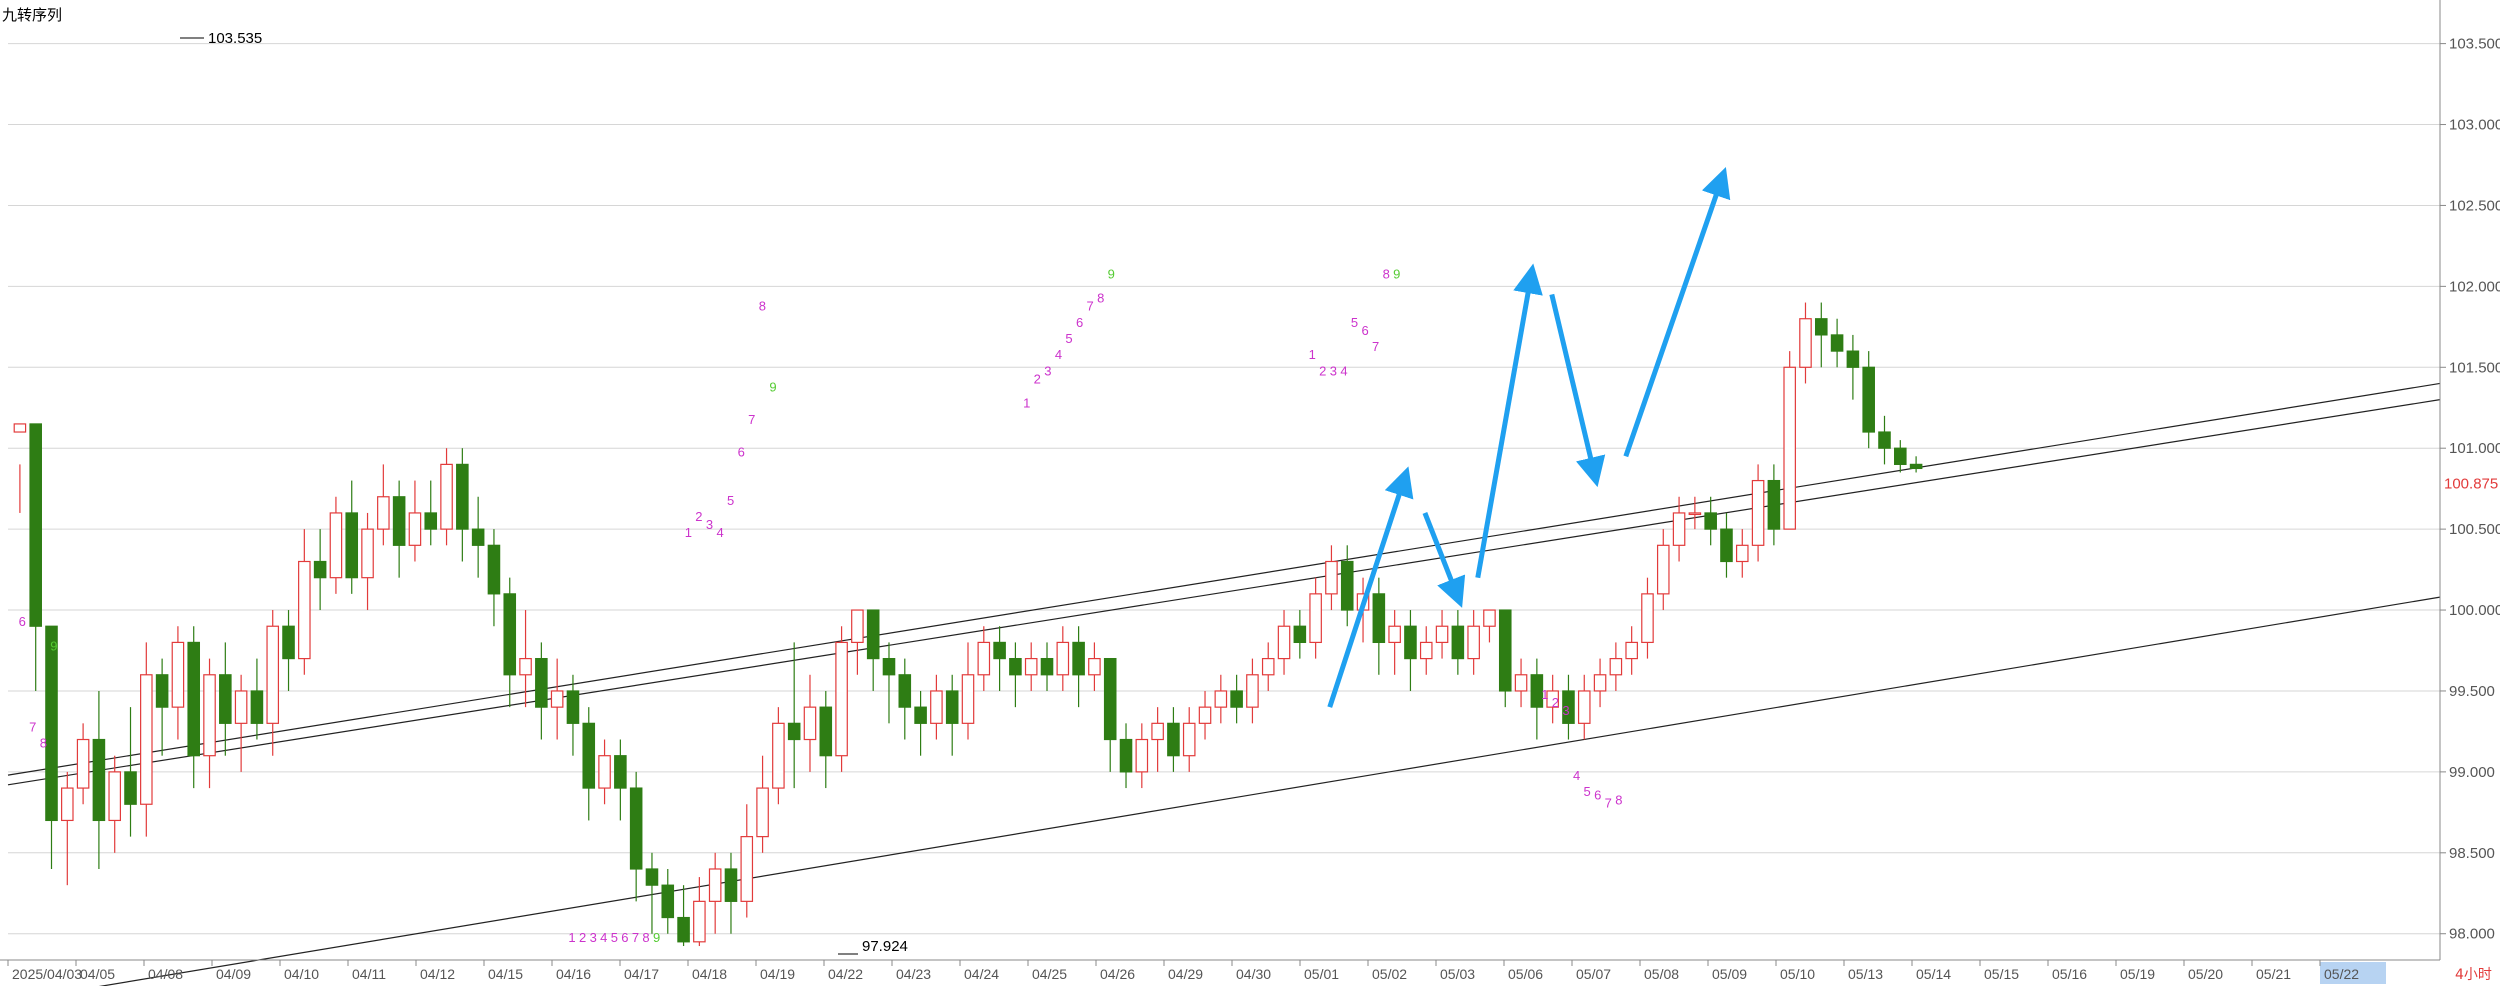 Image resolution: width=2500 pixels, height=986 pixels. What do you see at coordinates (1058, 354) in the screenshot?
I see `sequence-mark: 4` at bounding box center [1058, 354].